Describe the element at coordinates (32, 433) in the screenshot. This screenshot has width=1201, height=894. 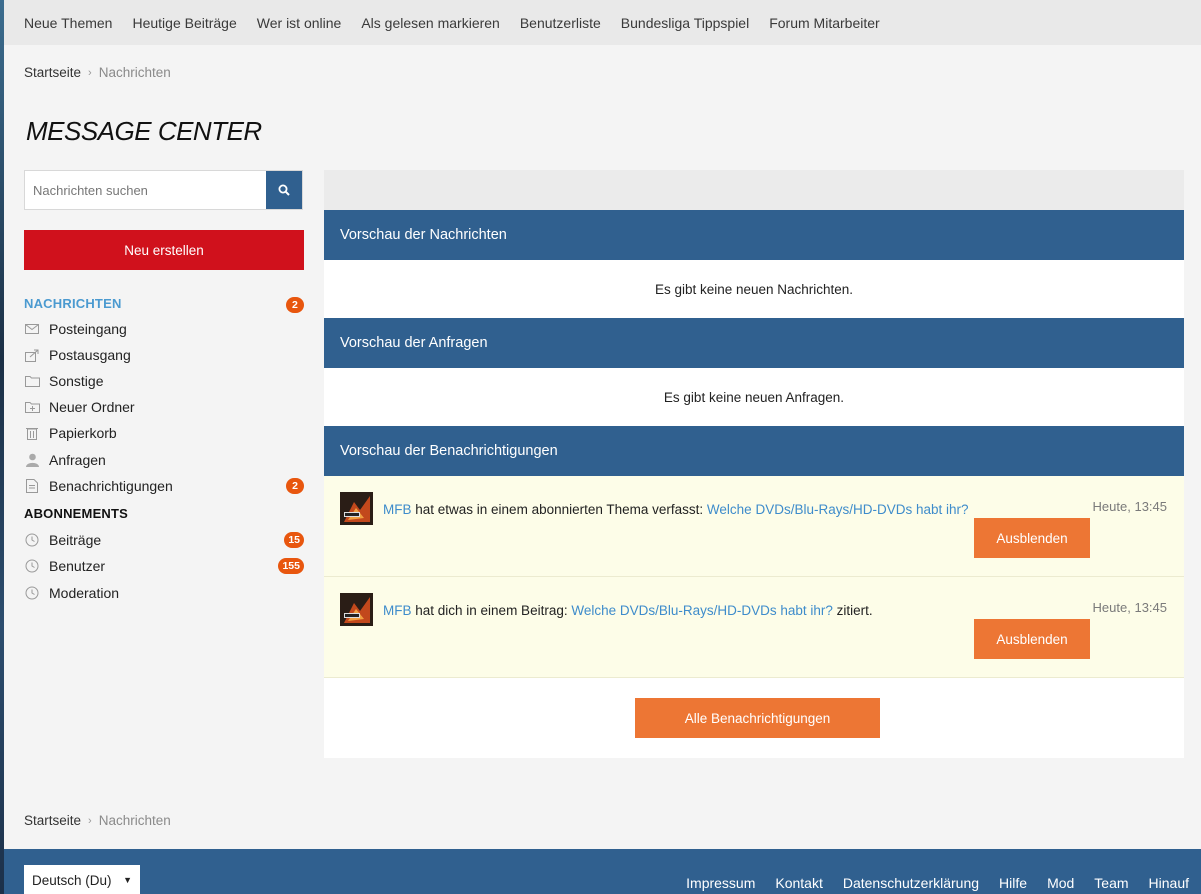
I see `trash-icon` at that location.